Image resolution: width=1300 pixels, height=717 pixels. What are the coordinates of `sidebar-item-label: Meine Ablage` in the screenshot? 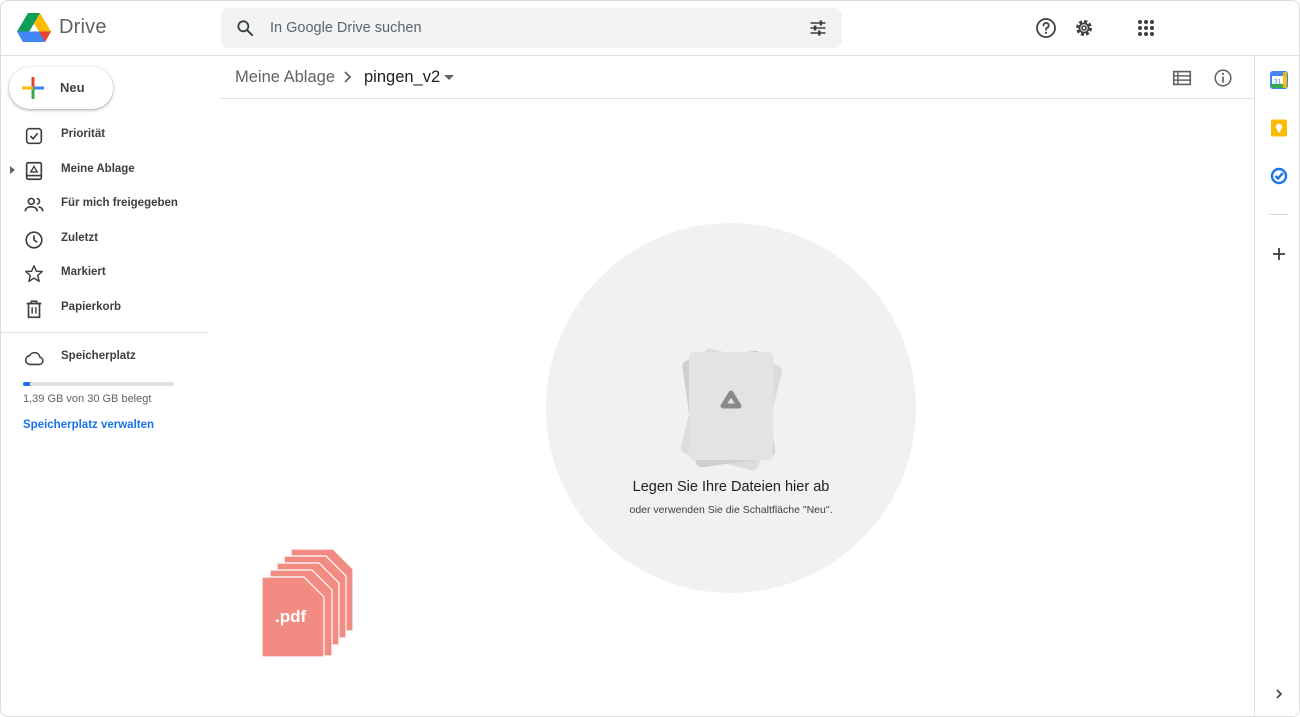 It's located at (98, 169).